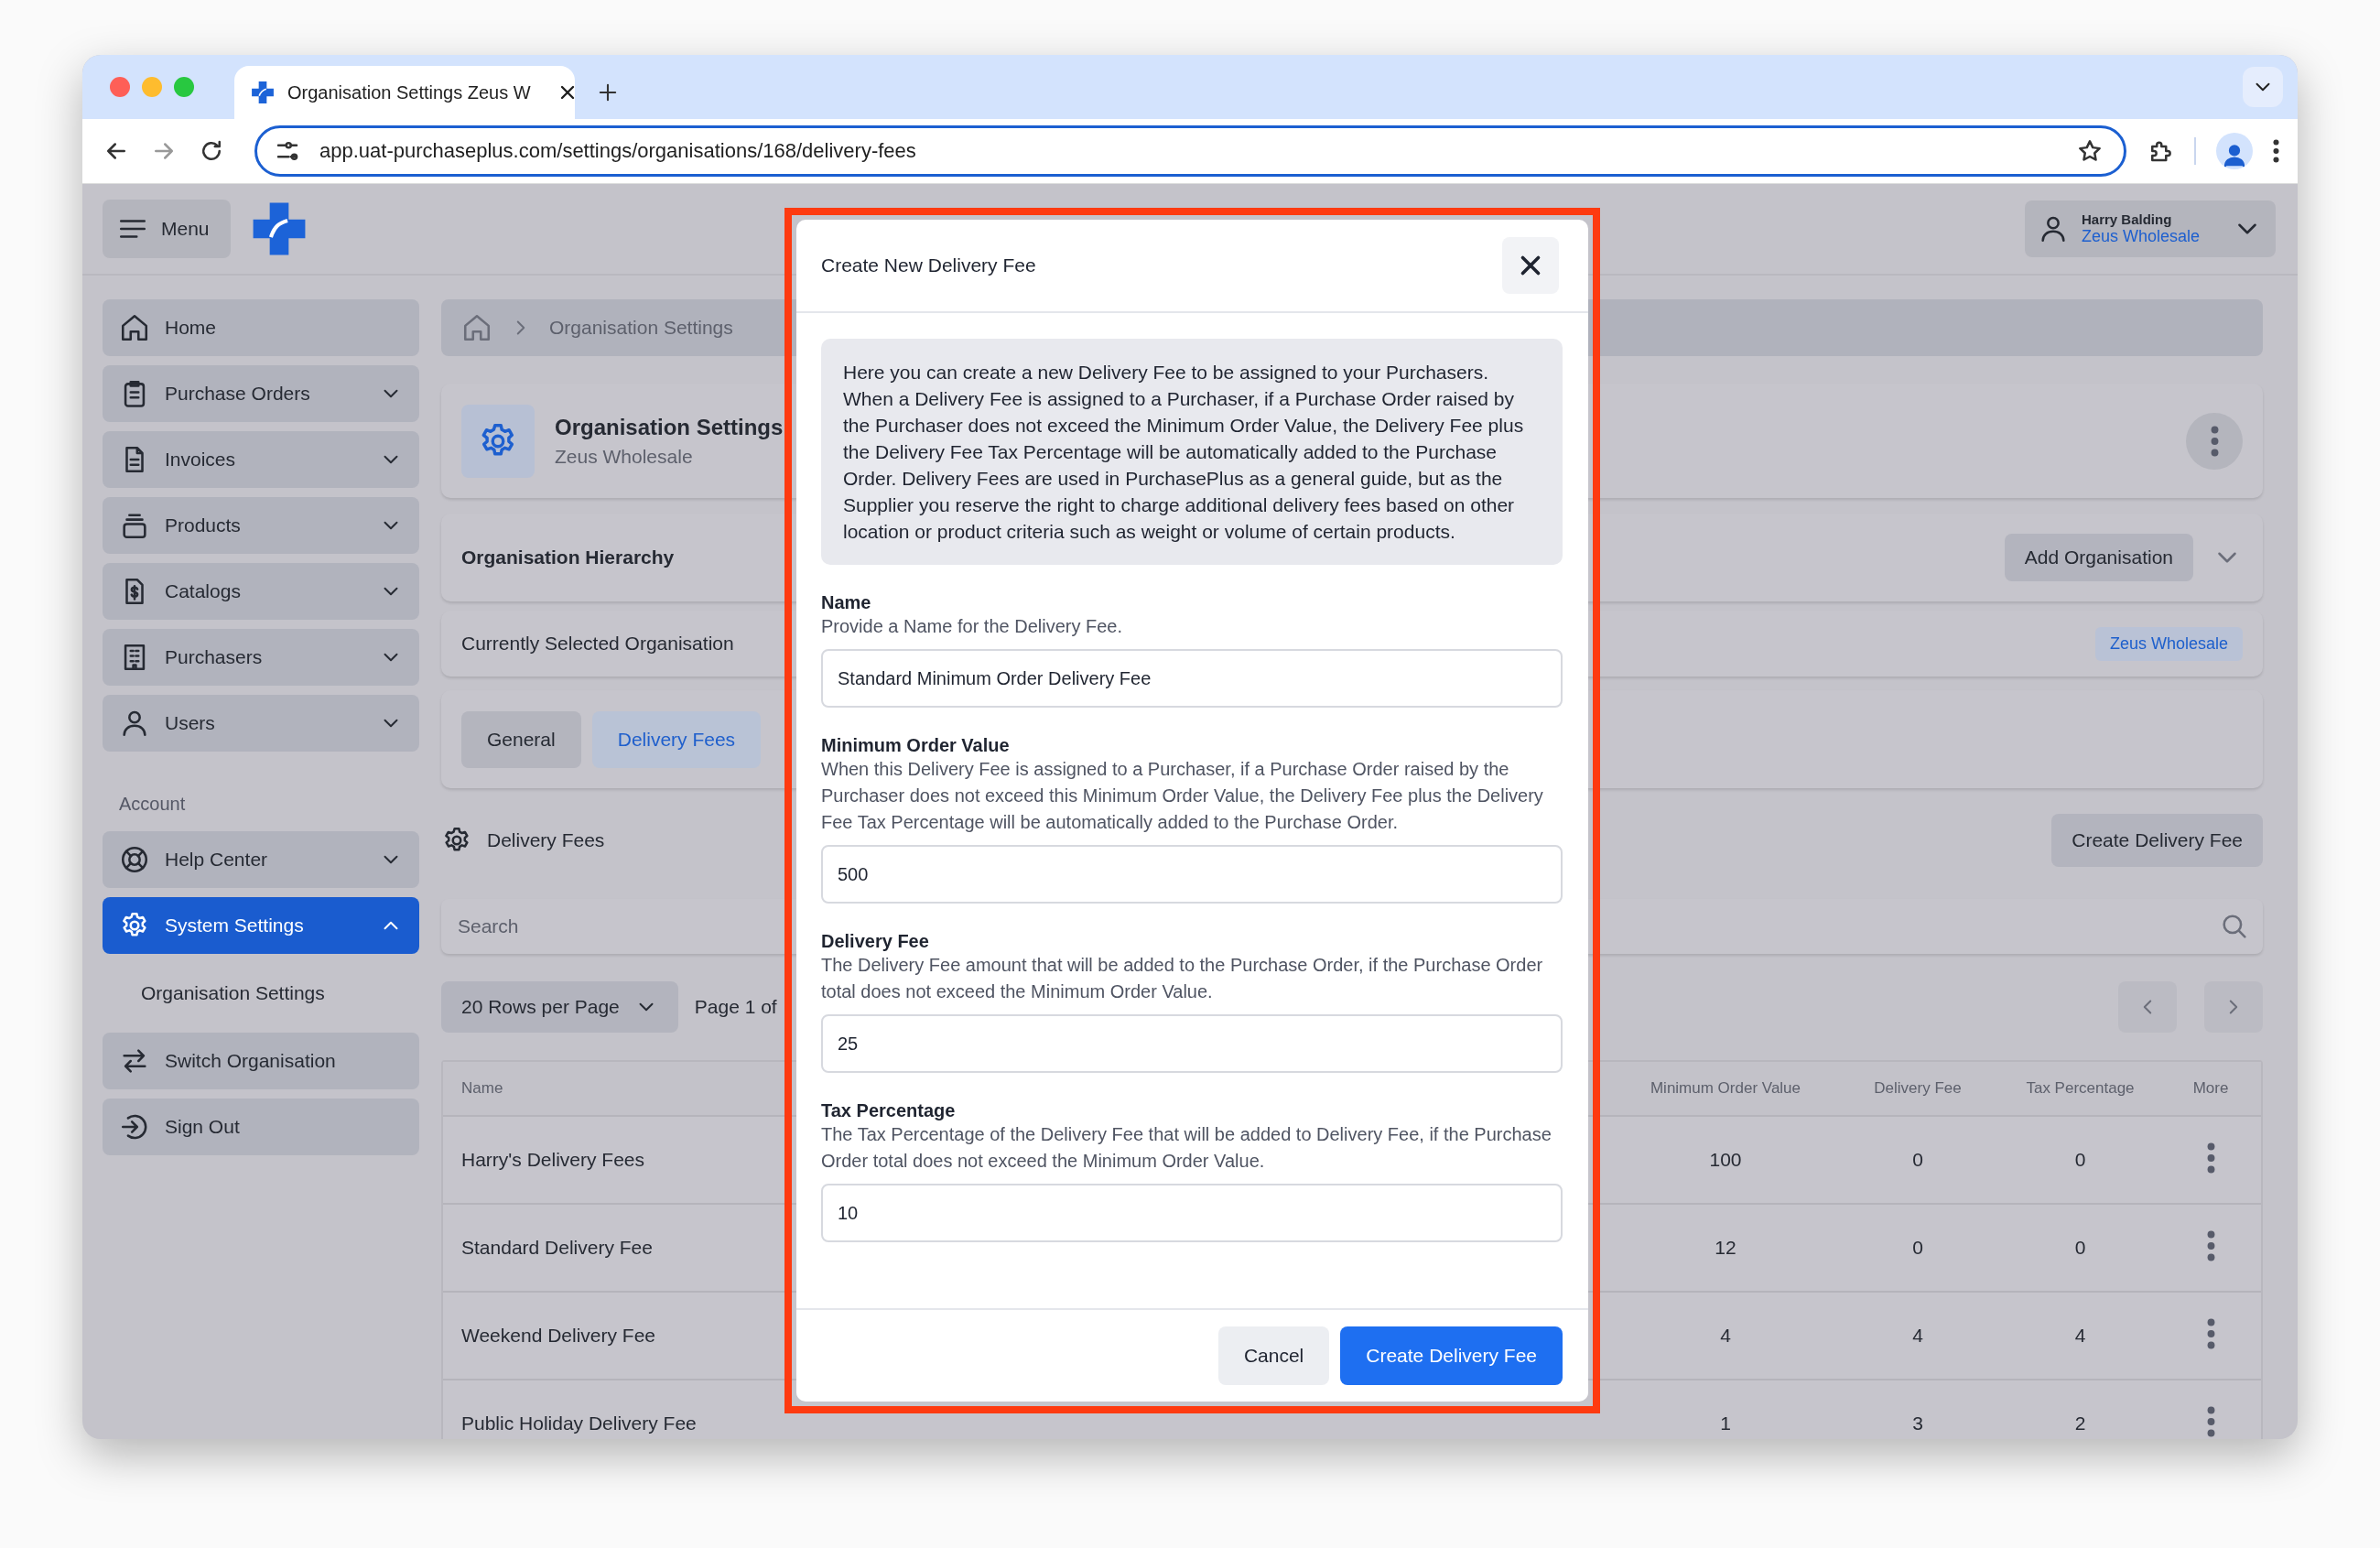 This screenshot has height=1548, width=2380. What do you see at coordinates (261, 925) in the screenshot?
I see `sidebar-item: System Settings` at bounding box center [261, 925].